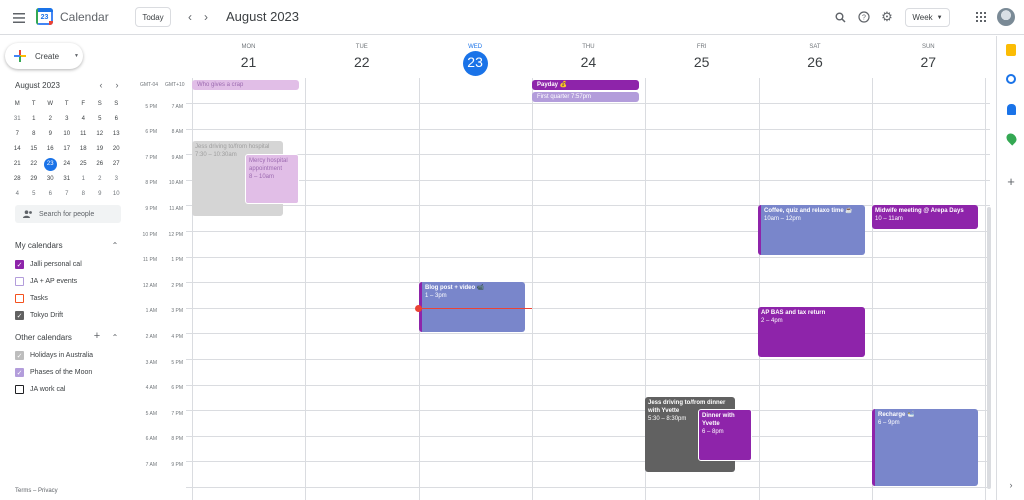 This screenshot has height=500, width=1024. What do you see at coordinates (97, 336) in the screenshot?
I see `add-calendar-icon: +` at bounding box center [97, 336].